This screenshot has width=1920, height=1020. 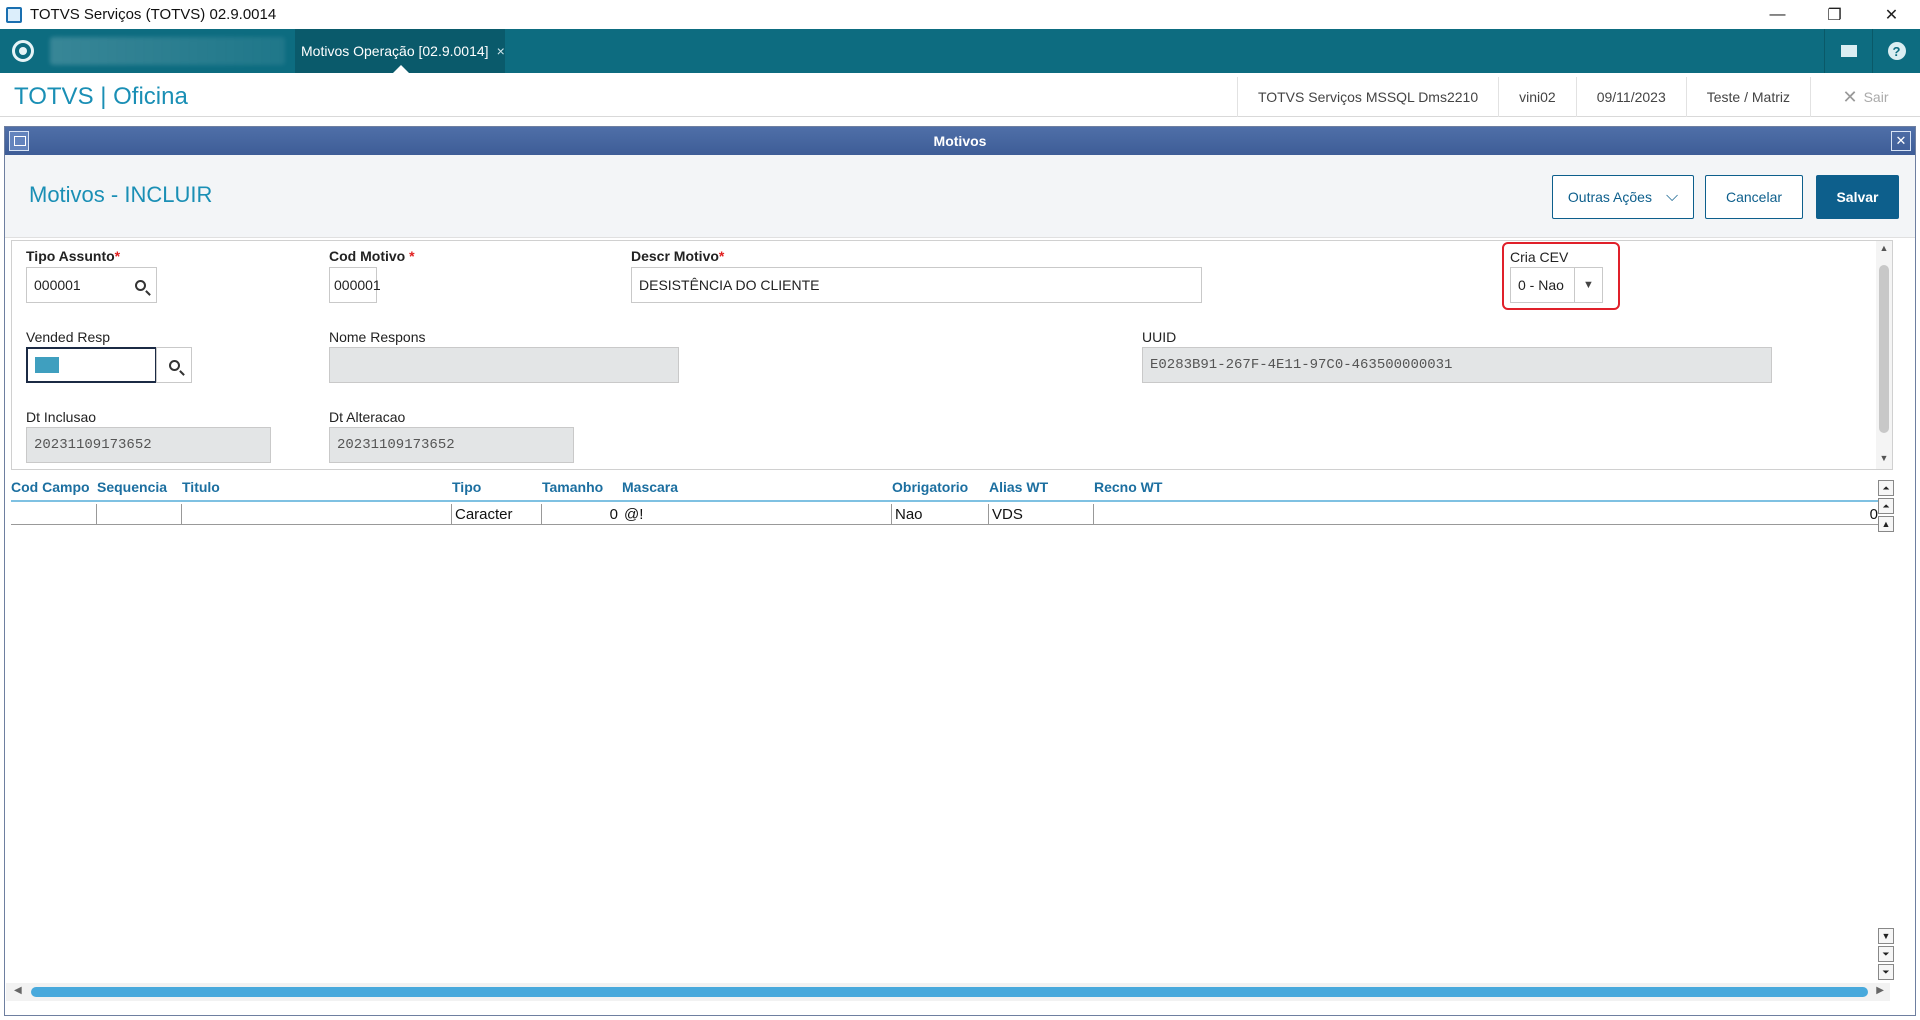 I want to click on text-selection, so click(x=47, y=365).